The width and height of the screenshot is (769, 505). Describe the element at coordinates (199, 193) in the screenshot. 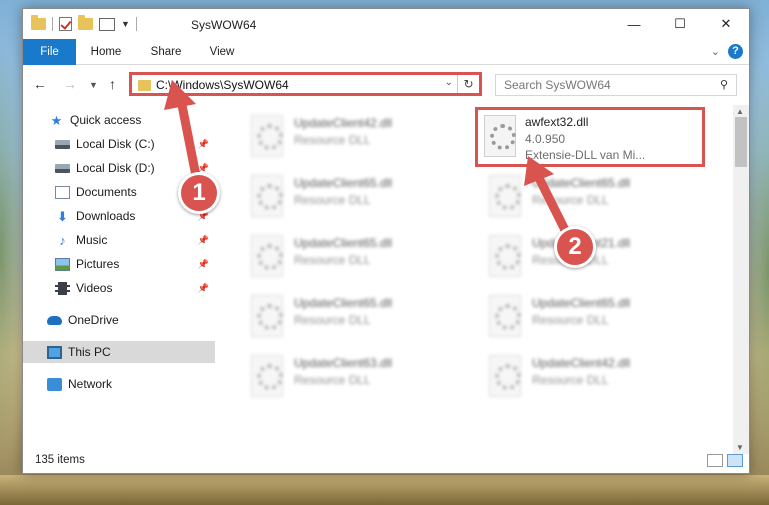

I see `callout-1: 1` at that location.